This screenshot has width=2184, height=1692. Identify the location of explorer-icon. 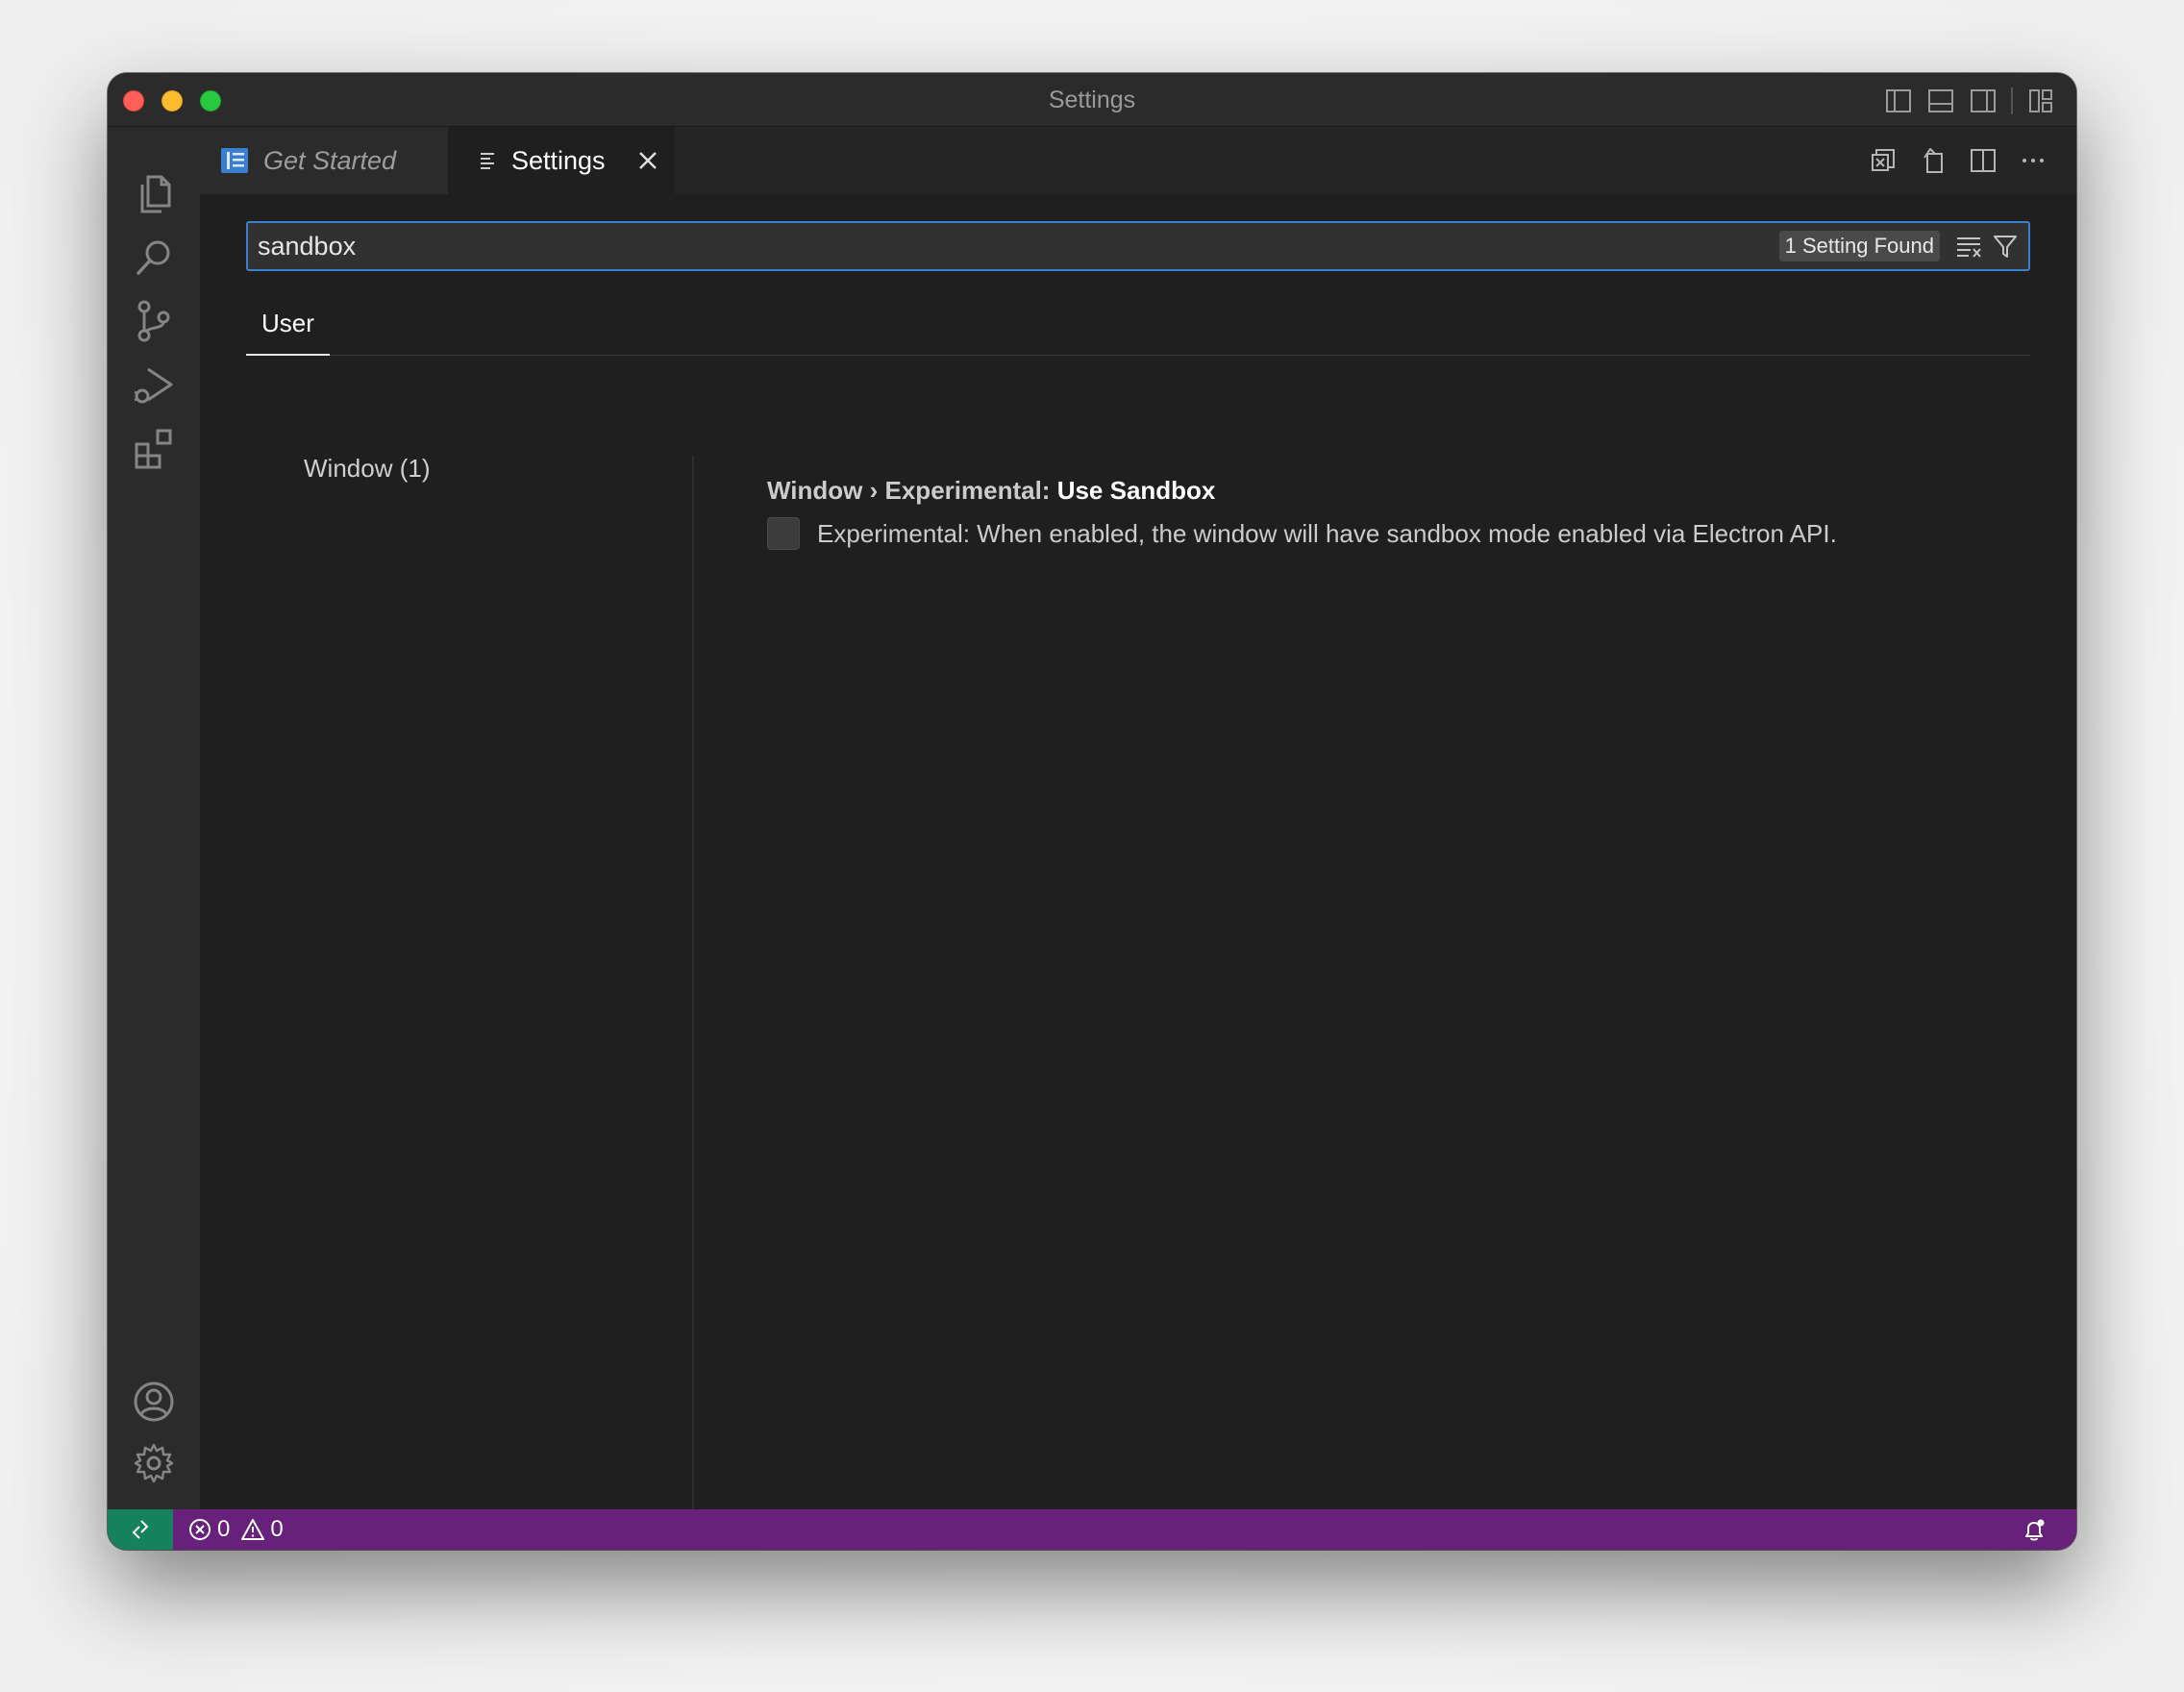
(154, 194).